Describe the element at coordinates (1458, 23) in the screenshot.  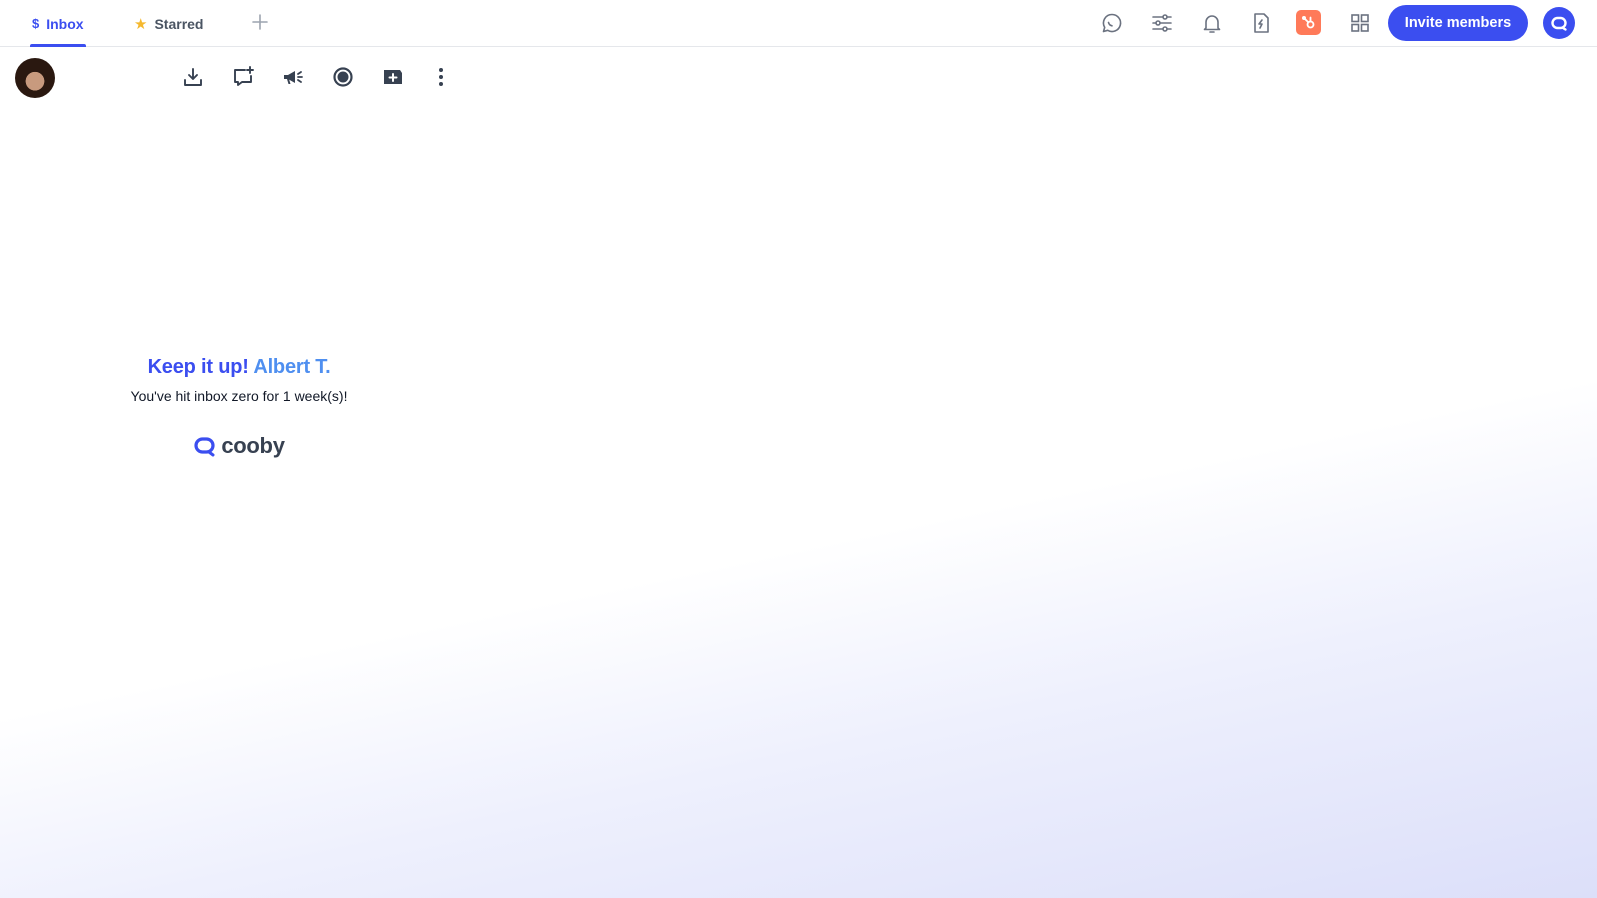
I see `invite-members-button: Invite members` at that location.